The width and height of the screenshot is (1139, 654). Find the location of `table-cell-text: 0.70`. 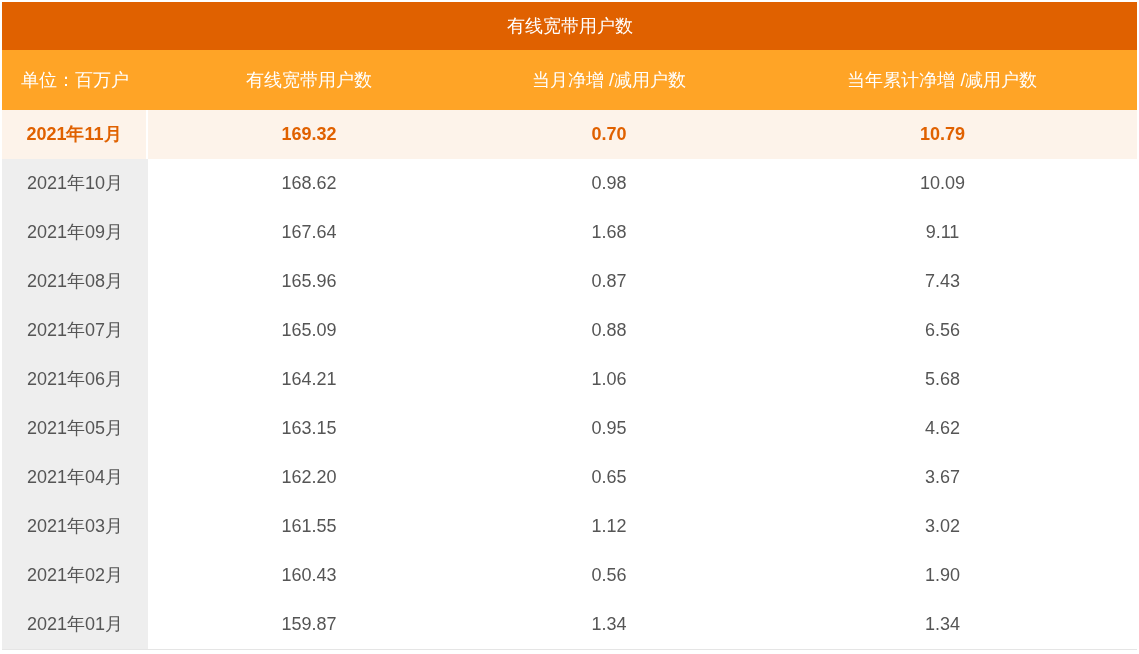

table-cell-text: 0.70 is located at coordinates (609, 134).